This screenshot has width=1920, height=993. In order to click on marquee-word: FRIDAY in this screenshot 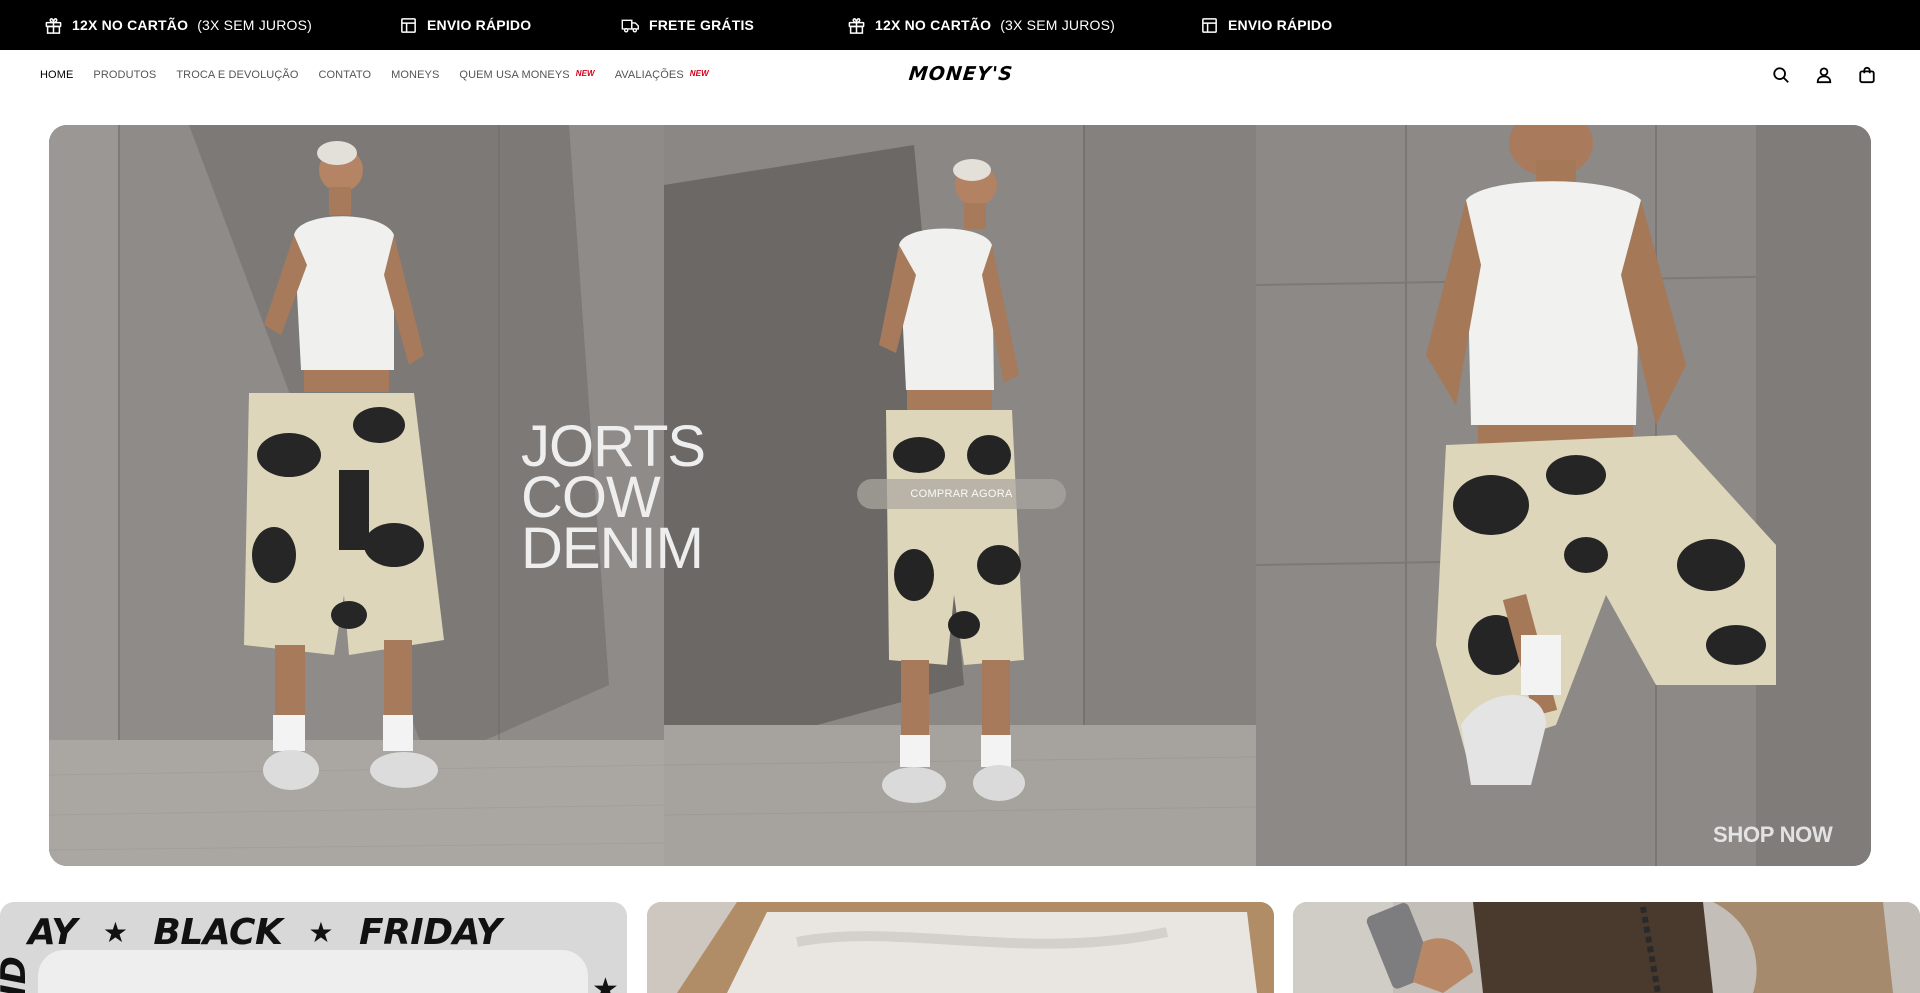, I will do `click(430, 932)`.